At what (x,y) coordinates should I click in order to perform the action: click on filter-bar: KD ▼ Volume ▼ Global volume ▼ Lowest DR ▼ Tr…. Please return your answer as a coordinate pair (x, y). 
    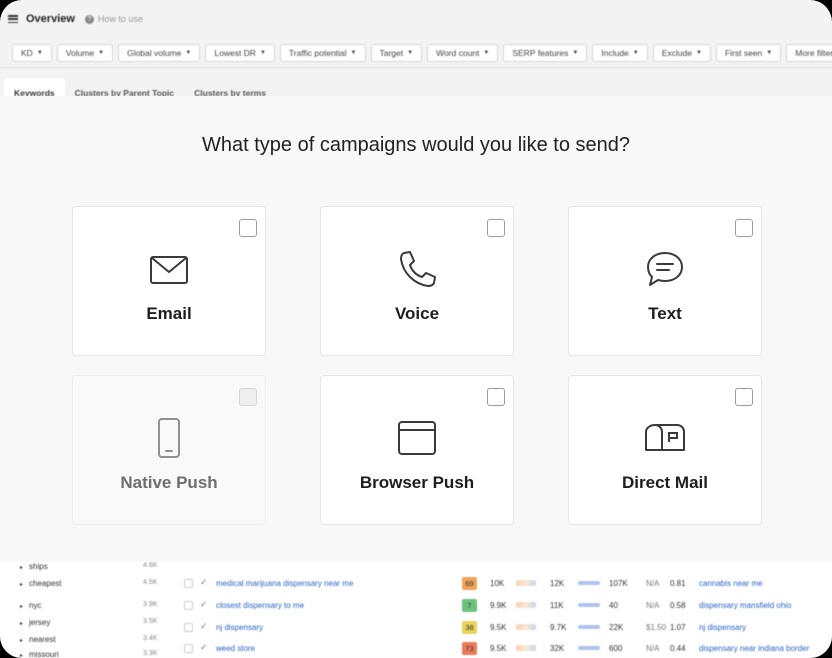
    Looking at the image, I should click on (416, 53).